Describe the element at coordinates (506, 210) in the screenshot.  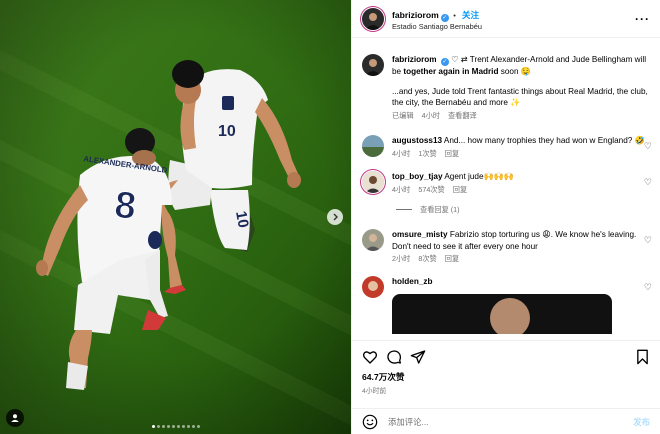
I see `view-replies-link: 查看回复 (1)` at that location.